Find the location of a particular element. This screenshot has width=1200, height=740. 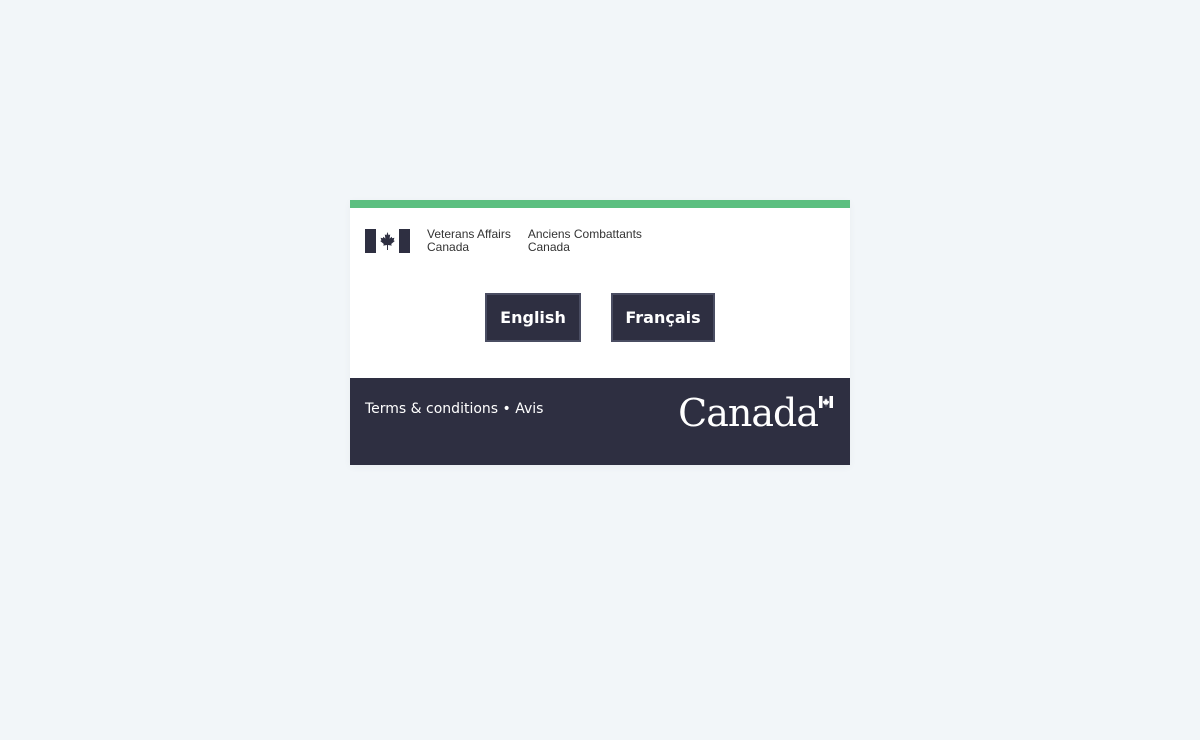

canada-wordmark-text: Canada is located at coordinates (748, 413).